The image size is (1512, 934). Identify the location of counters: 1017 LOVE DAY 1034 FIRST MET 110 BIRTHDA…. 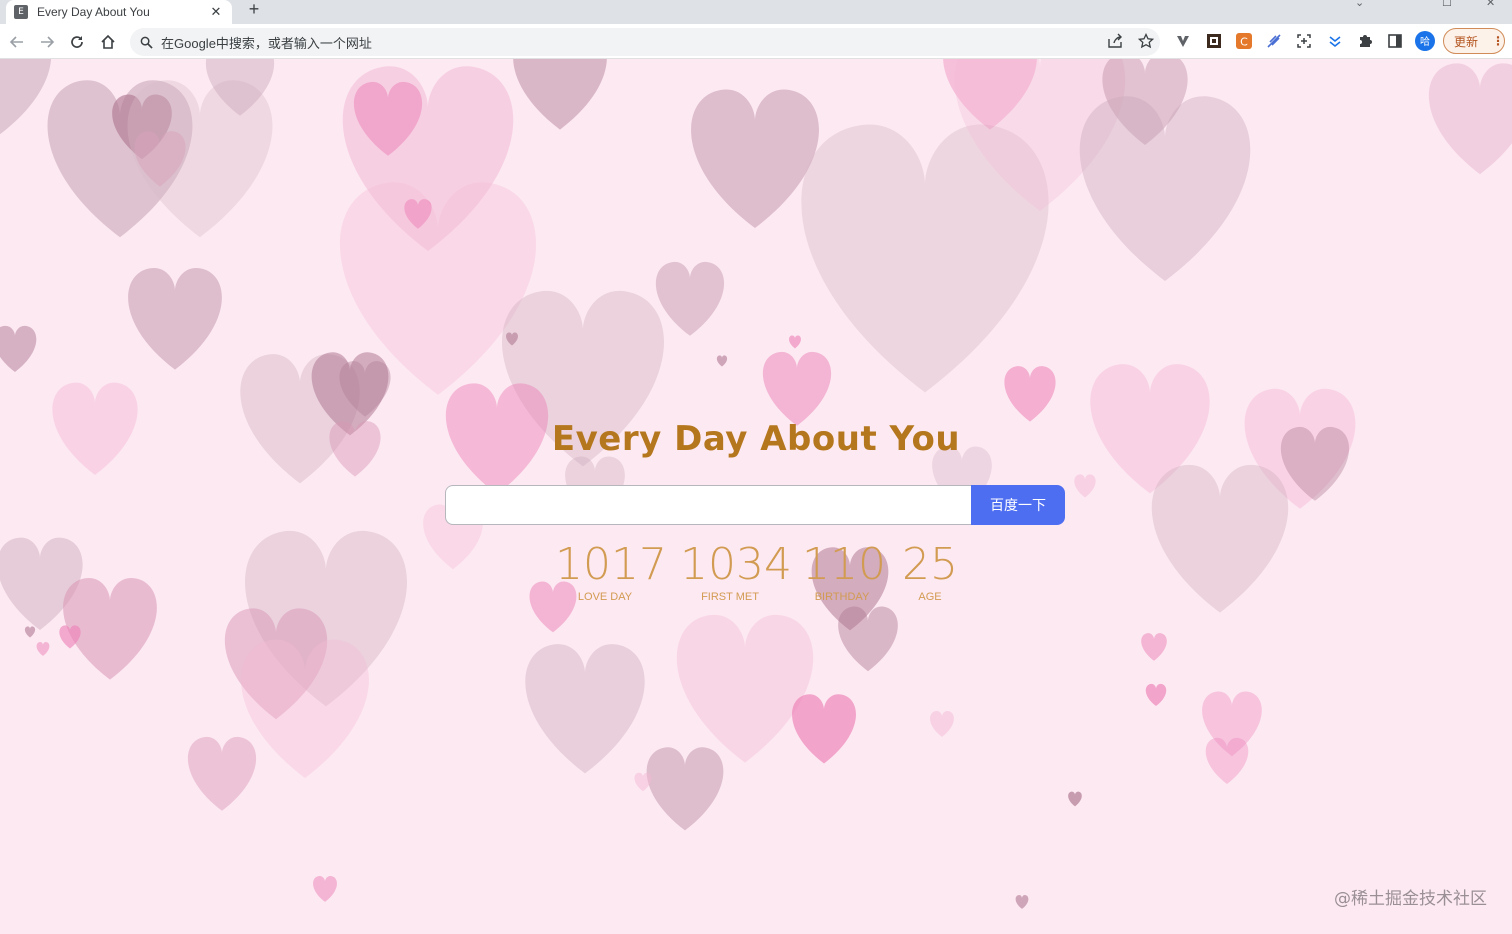
(755, 572).